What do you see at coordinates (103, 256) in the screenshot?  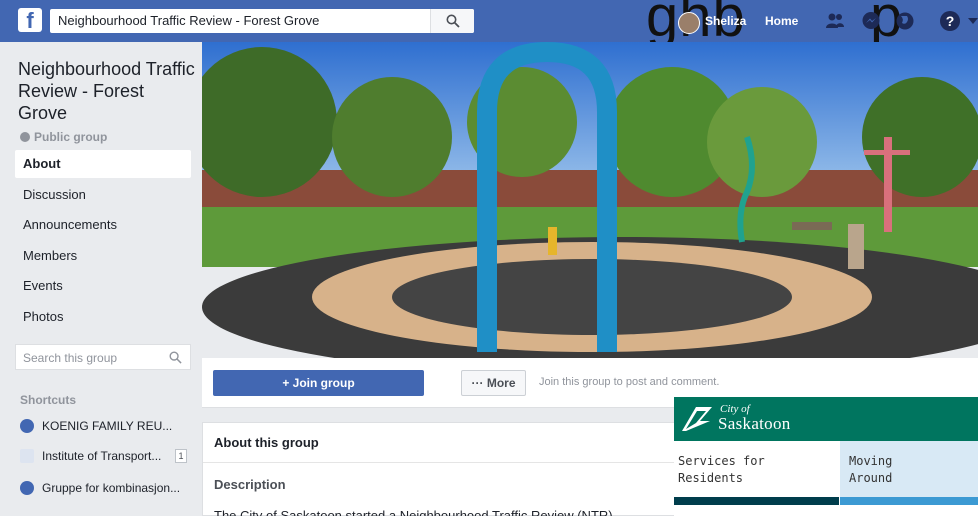 I see `sidebar-item-members: Members` at bounding box center [103, 256].